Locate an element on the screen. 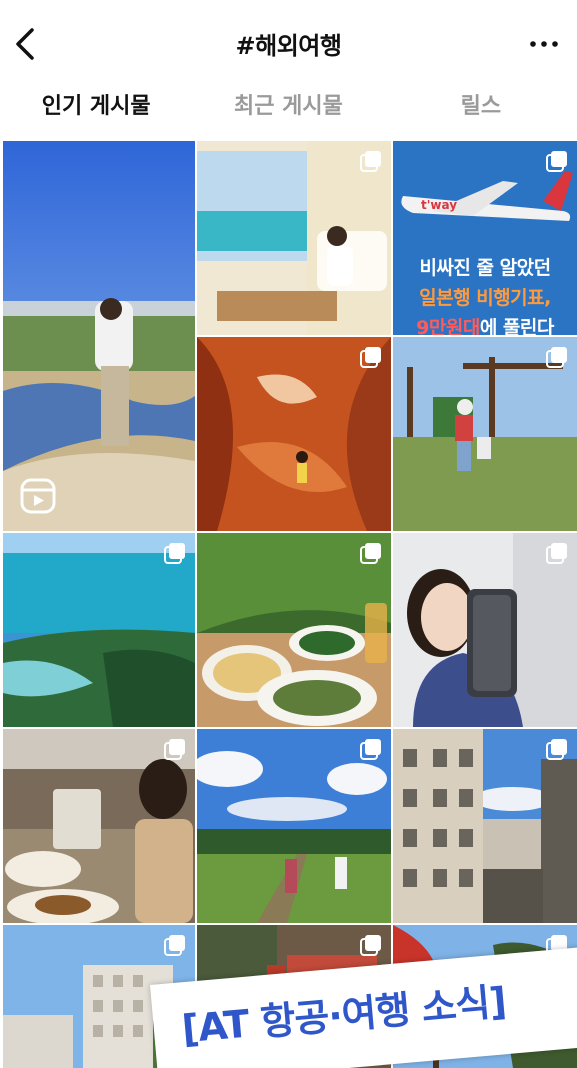 The width and height of the screenshot is (577, 1068). ad-line-3: 9만원대에 풀린다 is located at coordinates (485, 326).